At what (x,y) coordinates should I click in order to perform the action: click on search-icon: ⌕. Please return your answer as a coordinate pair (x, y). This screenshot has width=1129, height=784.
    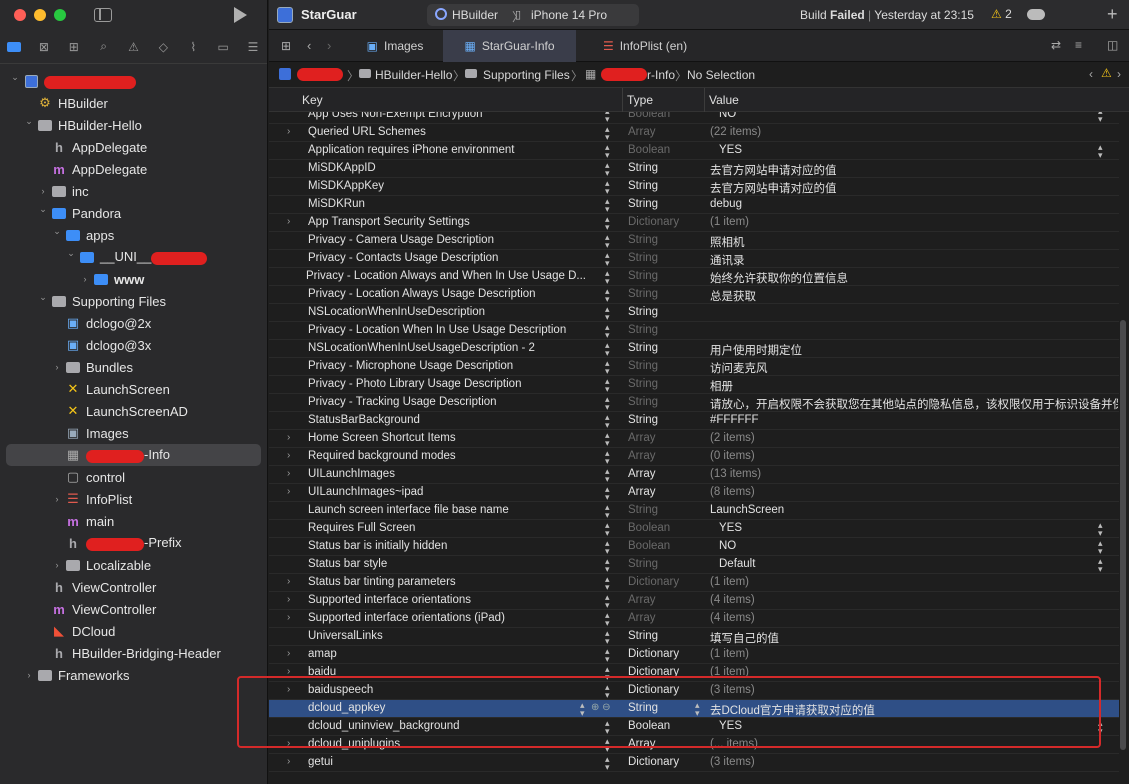
    Looking at the image, I should click on (104, 47).